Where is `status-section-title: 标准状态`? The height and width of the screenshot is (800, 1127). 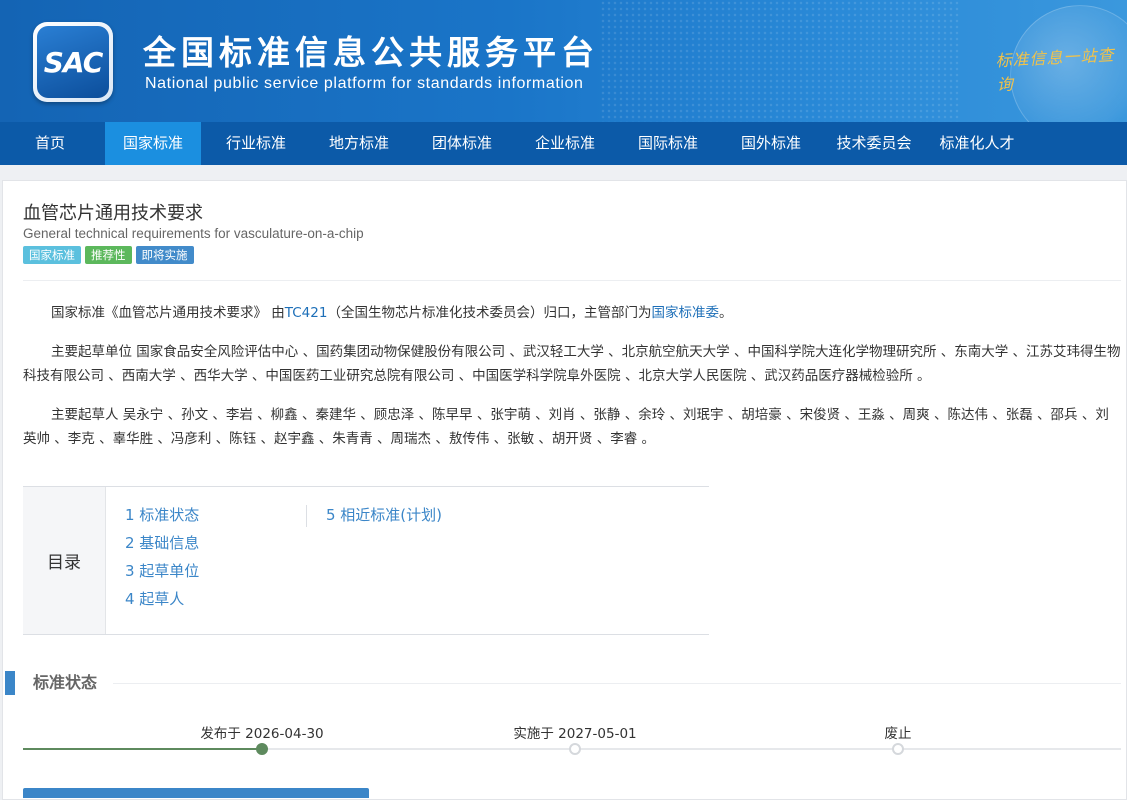
status-section-title: 标准状态 is located at coordinates (65, 682).